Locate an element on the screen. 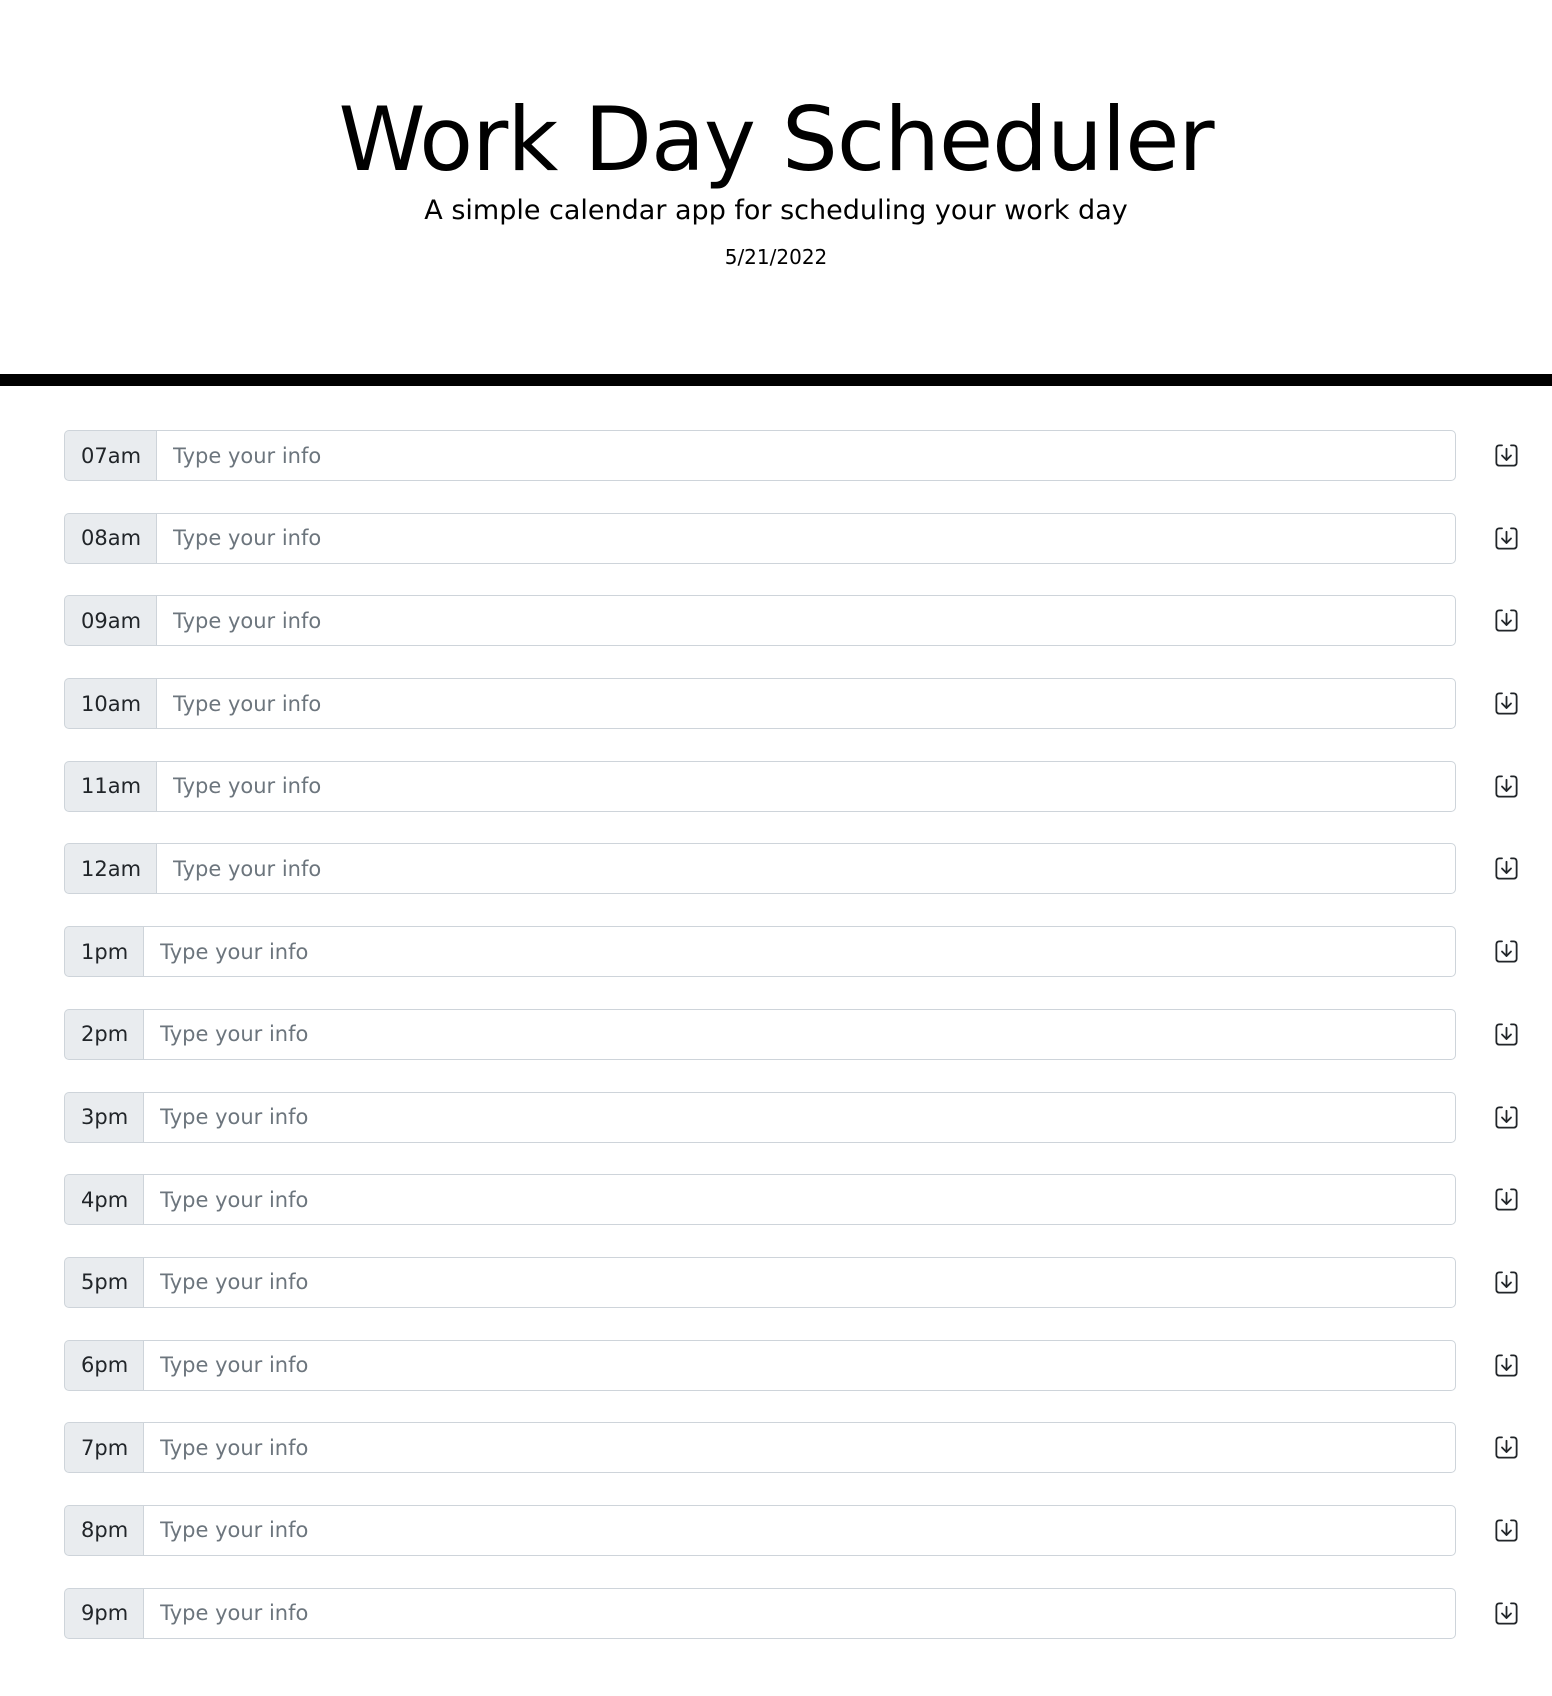 This screenshot has width=1552, height=1696. time-block: 10am is located at coordinates (792, 704).